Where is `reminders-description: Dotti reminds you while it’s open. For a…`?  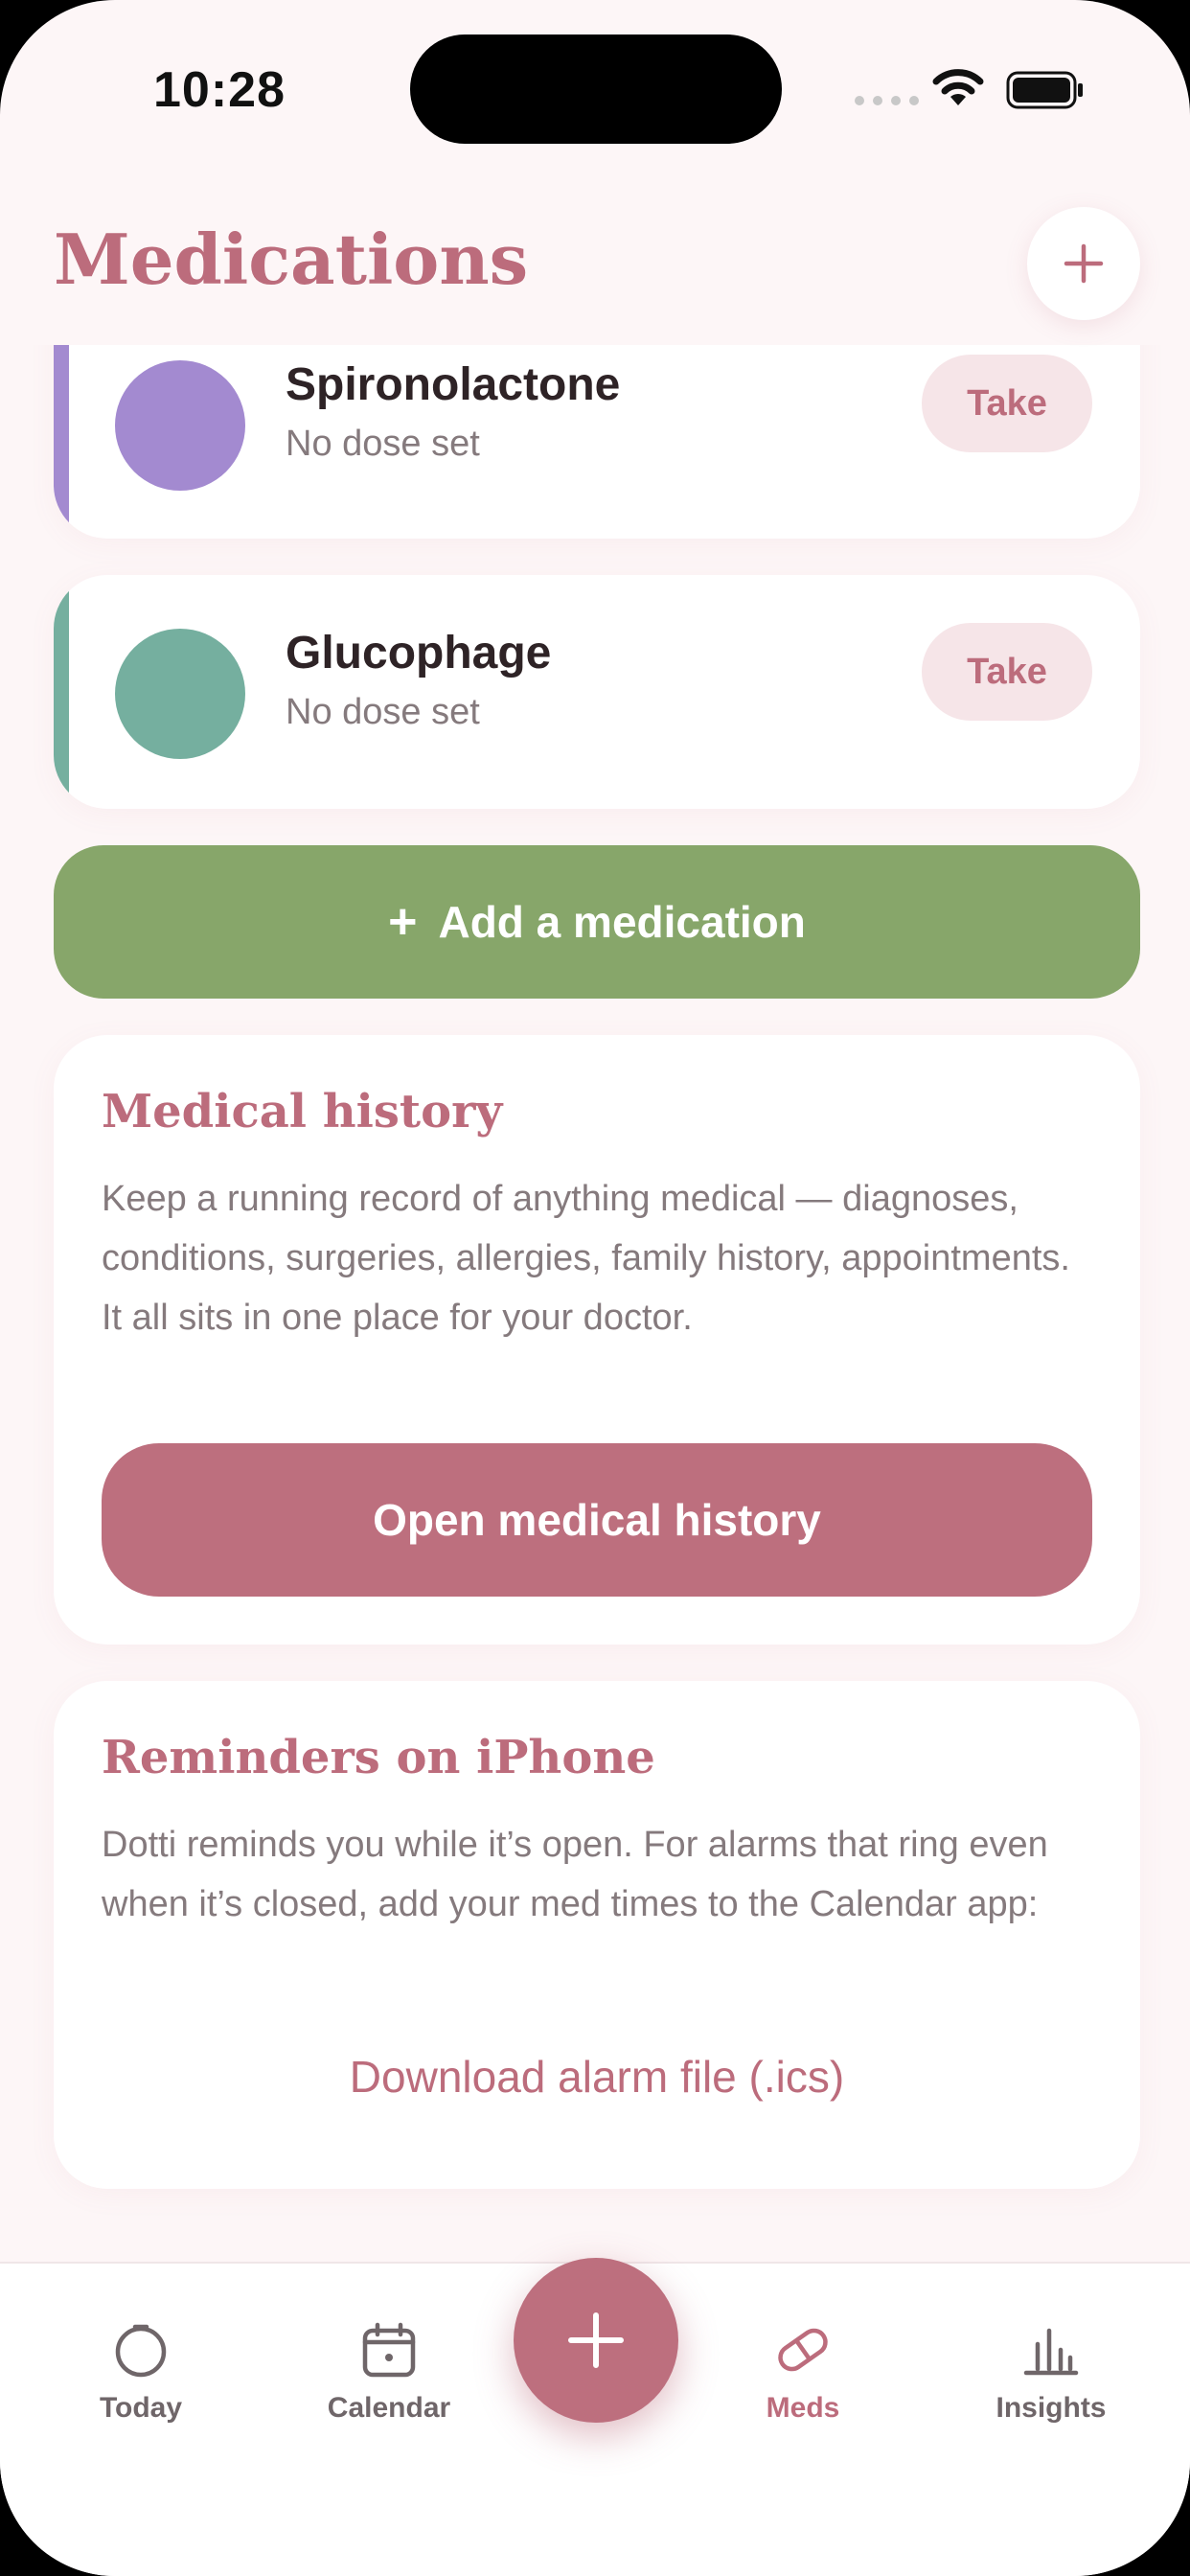 reminders-description: Dotti reminds you while it’s open. For a… is located at coordinates (575, 1874).